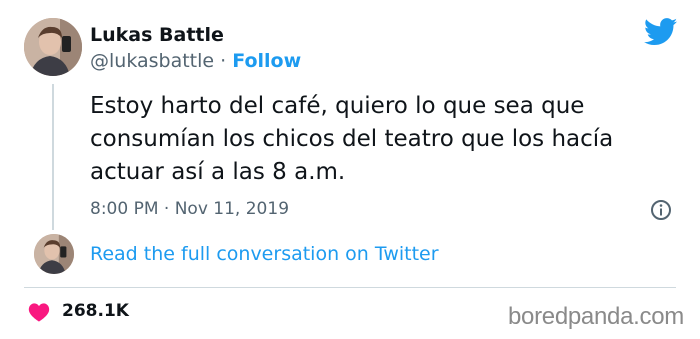  Describe the element at coordinates (39, 312) in the screenshot. I see `heart-icon` at that location.